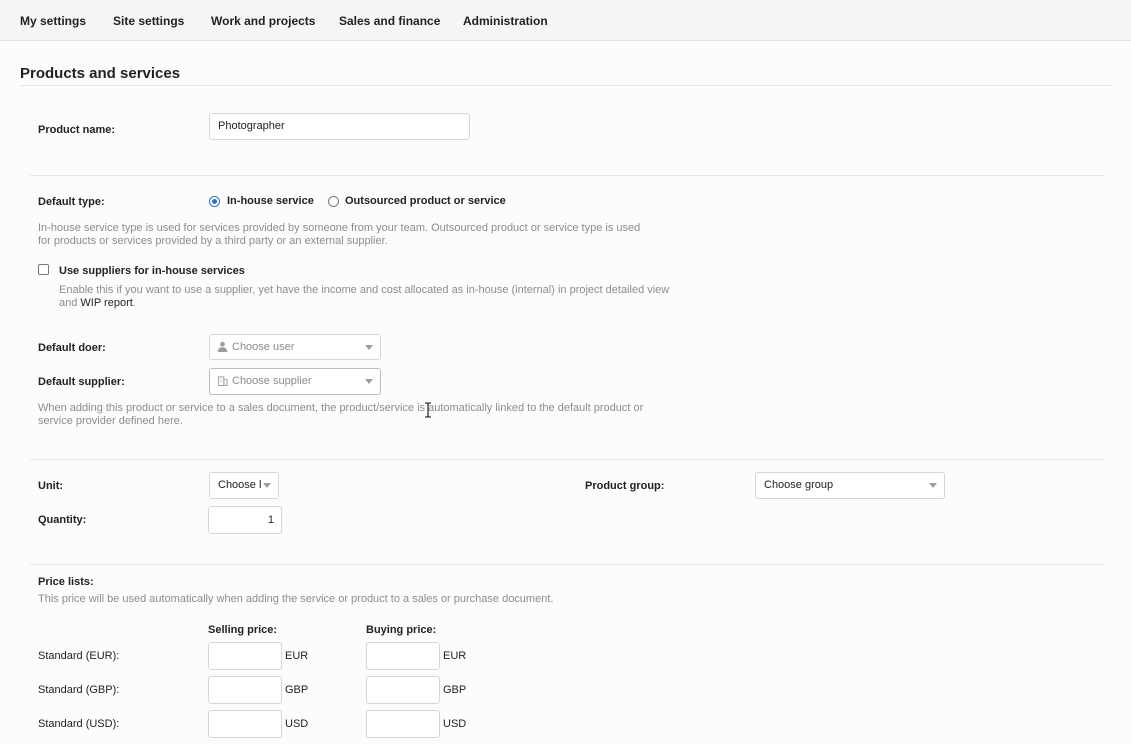 The height and width of the screenshot is (744, 1131). I want to click on default-doer-select: Choose user, so click(295, 347).